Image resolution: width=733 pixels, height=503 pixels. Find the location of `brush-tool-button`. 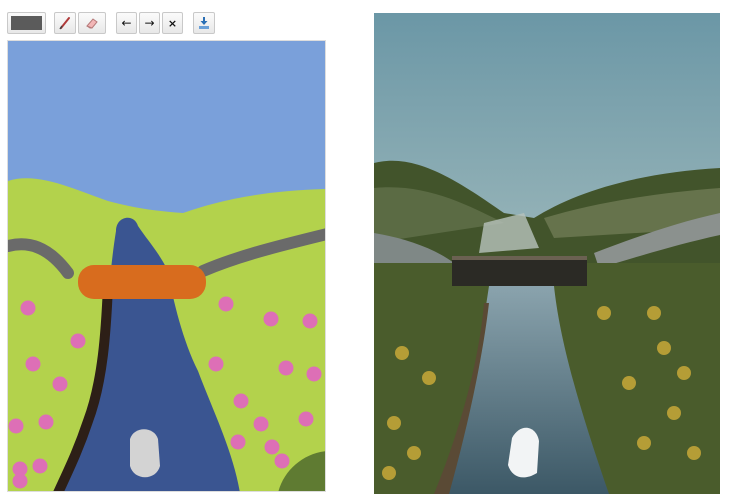

brush-tool-button is located at coordinates (65, 23).